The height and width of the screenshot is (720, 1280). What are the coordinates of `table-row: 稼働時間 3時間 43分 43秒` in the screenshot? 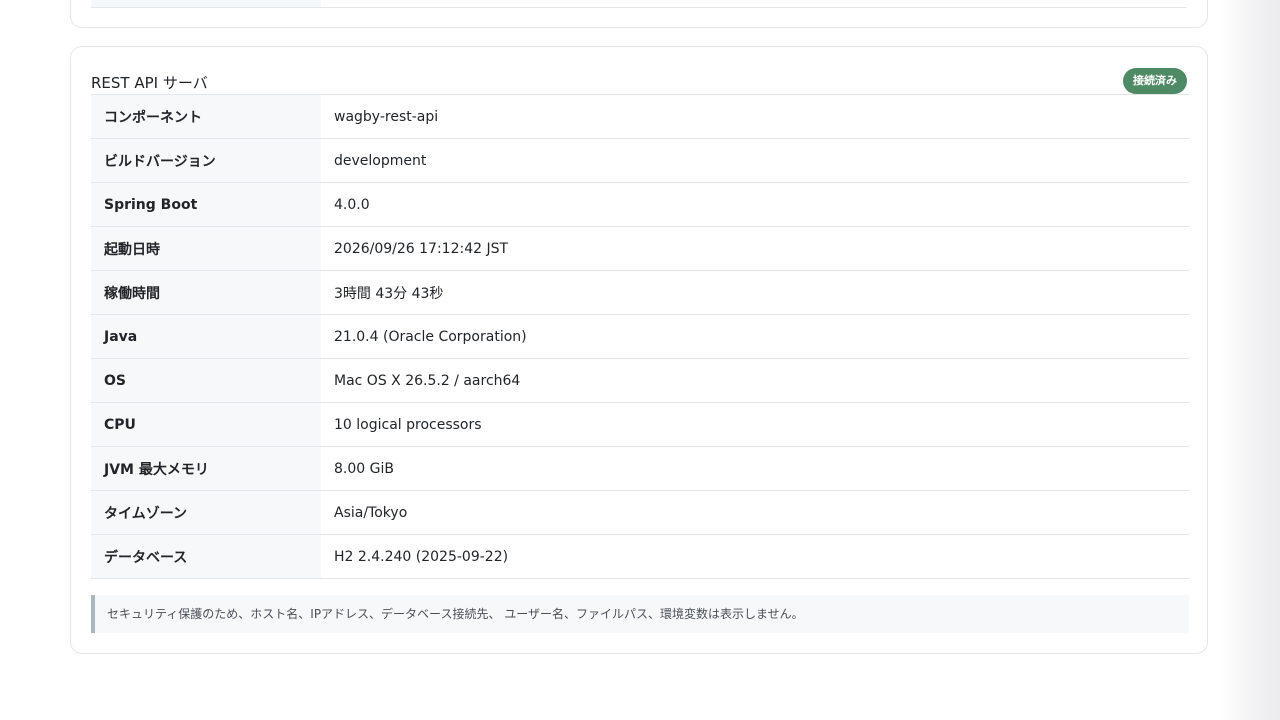 It's located at (640, 292).